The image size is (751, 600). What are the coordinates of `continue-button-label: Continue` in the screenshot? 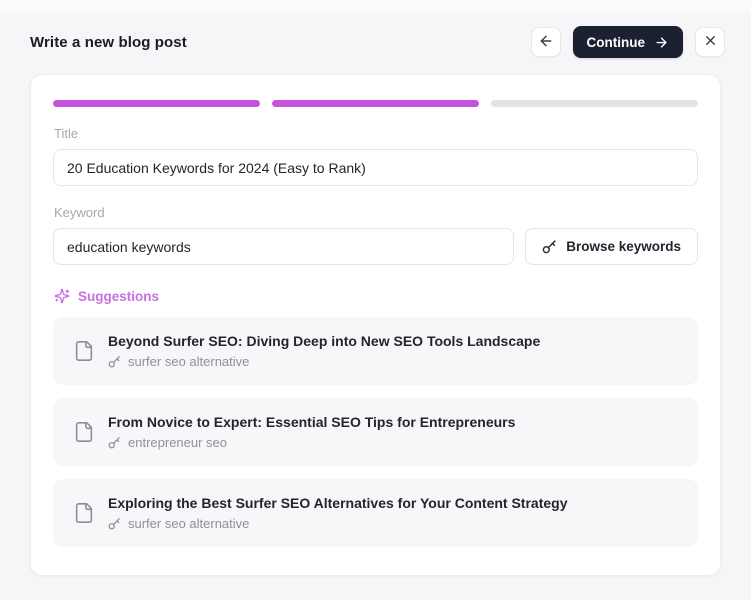 It's located at (616, 42).